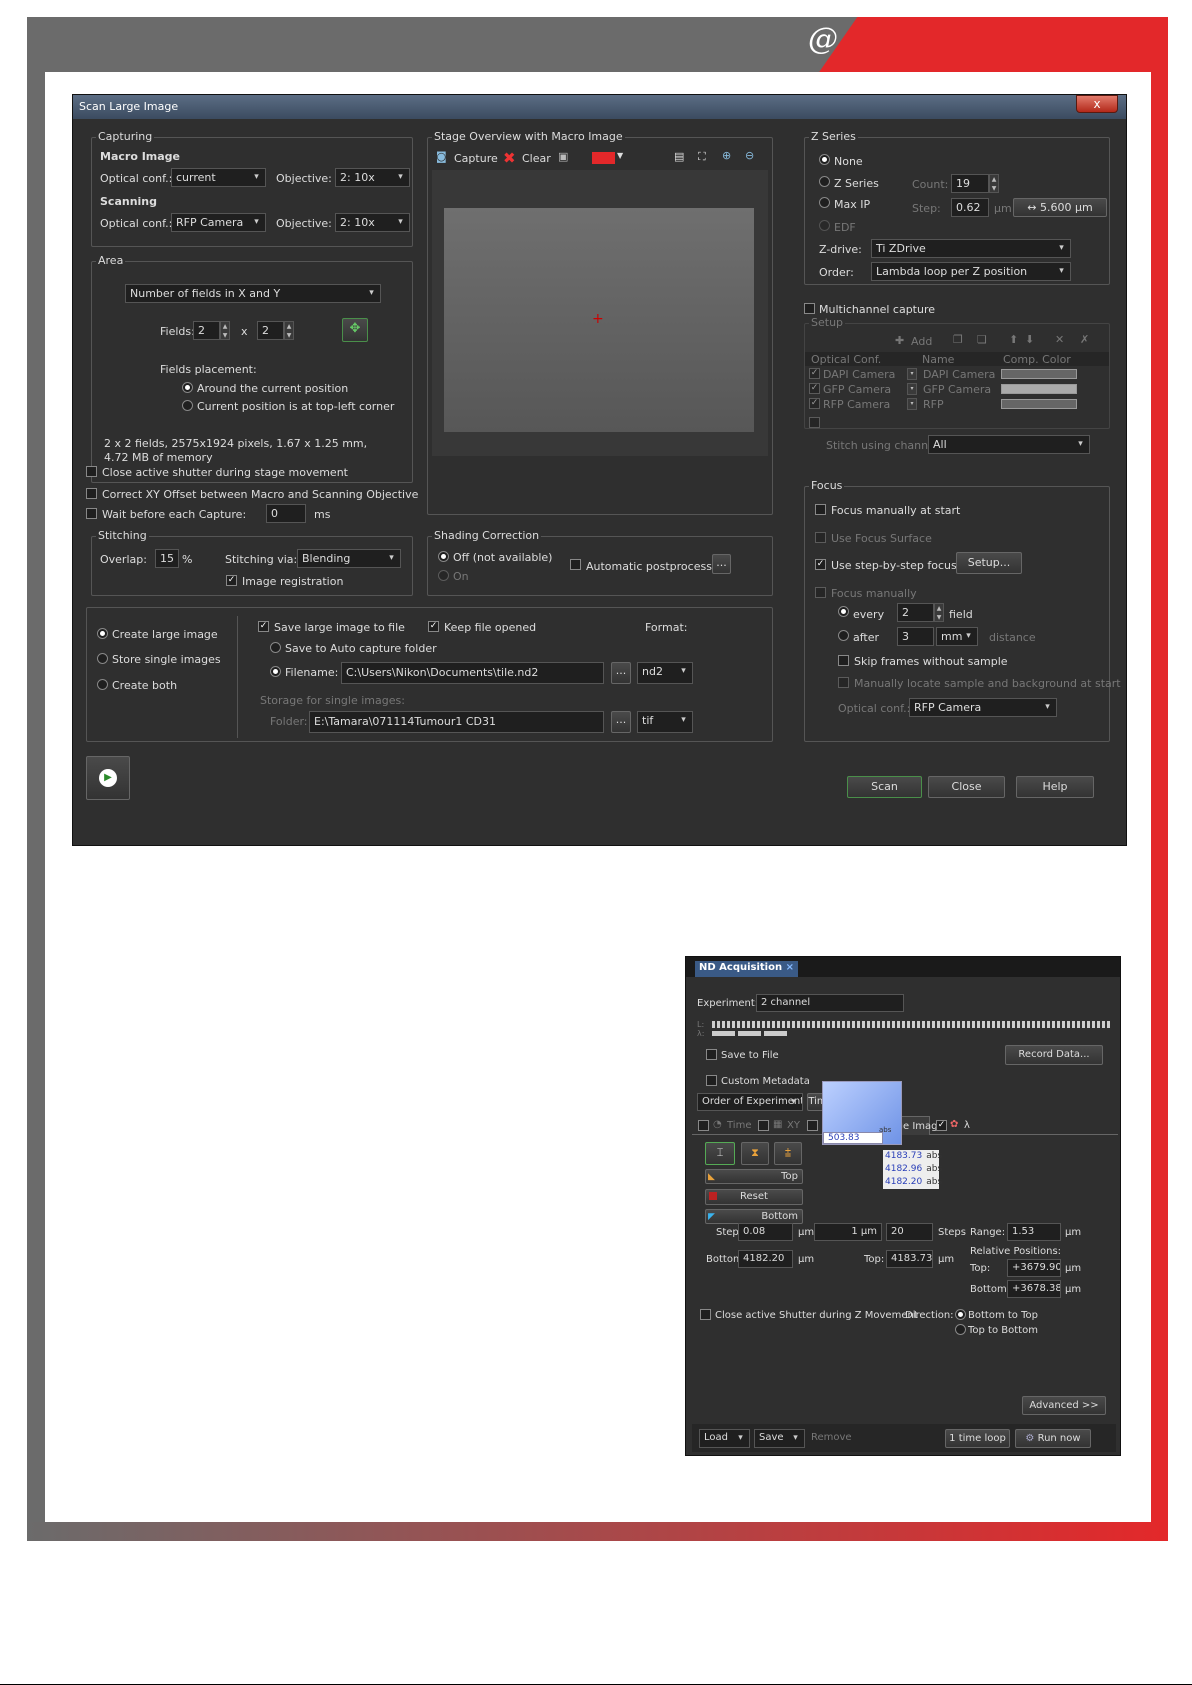 Image resolution: width=1192 pixels, height=1685 pixels. What do you see at coordinates (91, 471) in the screenshot?
I see `close-shutter-checkbox` at bounding box center [91, 471].